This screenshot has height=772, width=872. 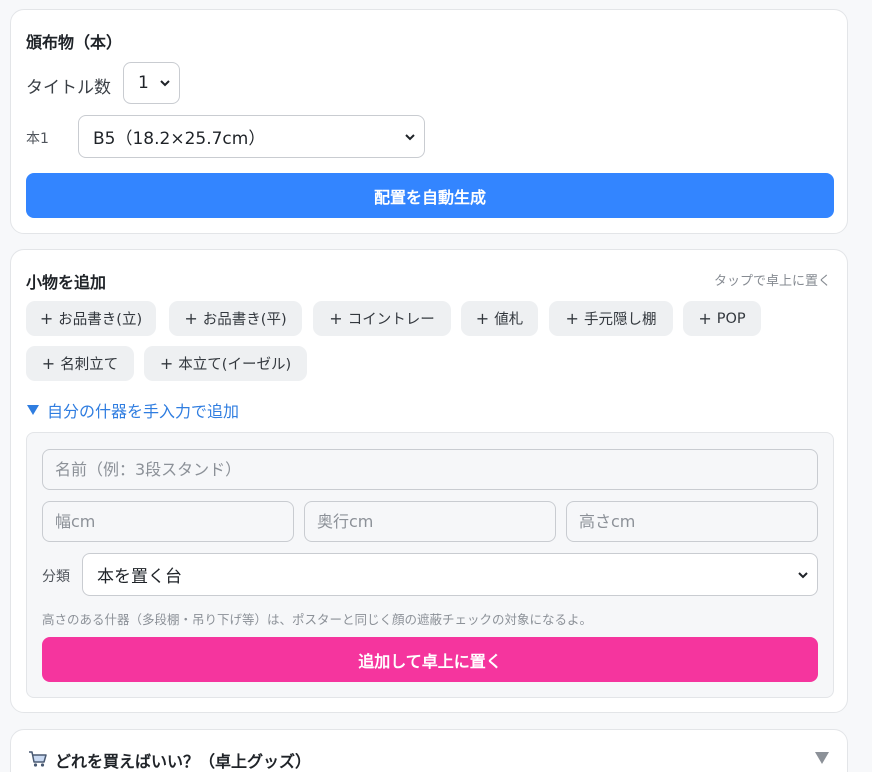 I want to click on category-value: 本を置く台, so click(x=139, y=577).